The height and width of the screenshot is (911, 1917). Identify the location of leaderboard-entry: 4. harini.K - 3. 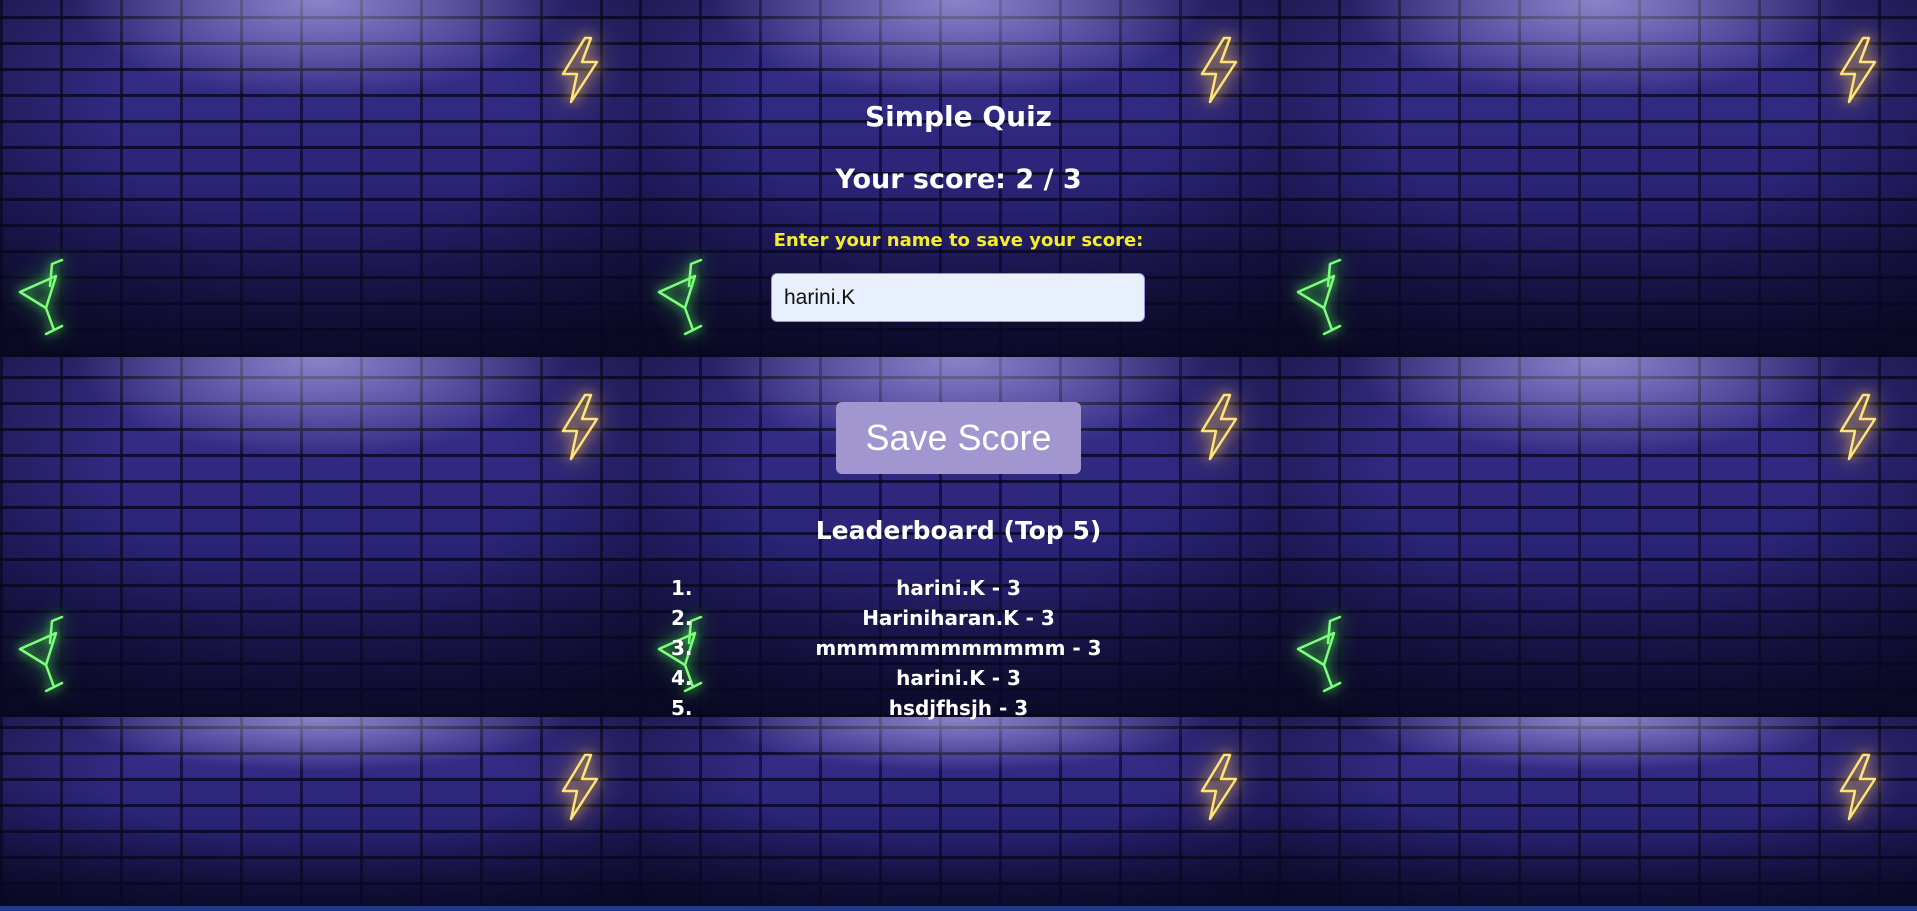
(958, 678).